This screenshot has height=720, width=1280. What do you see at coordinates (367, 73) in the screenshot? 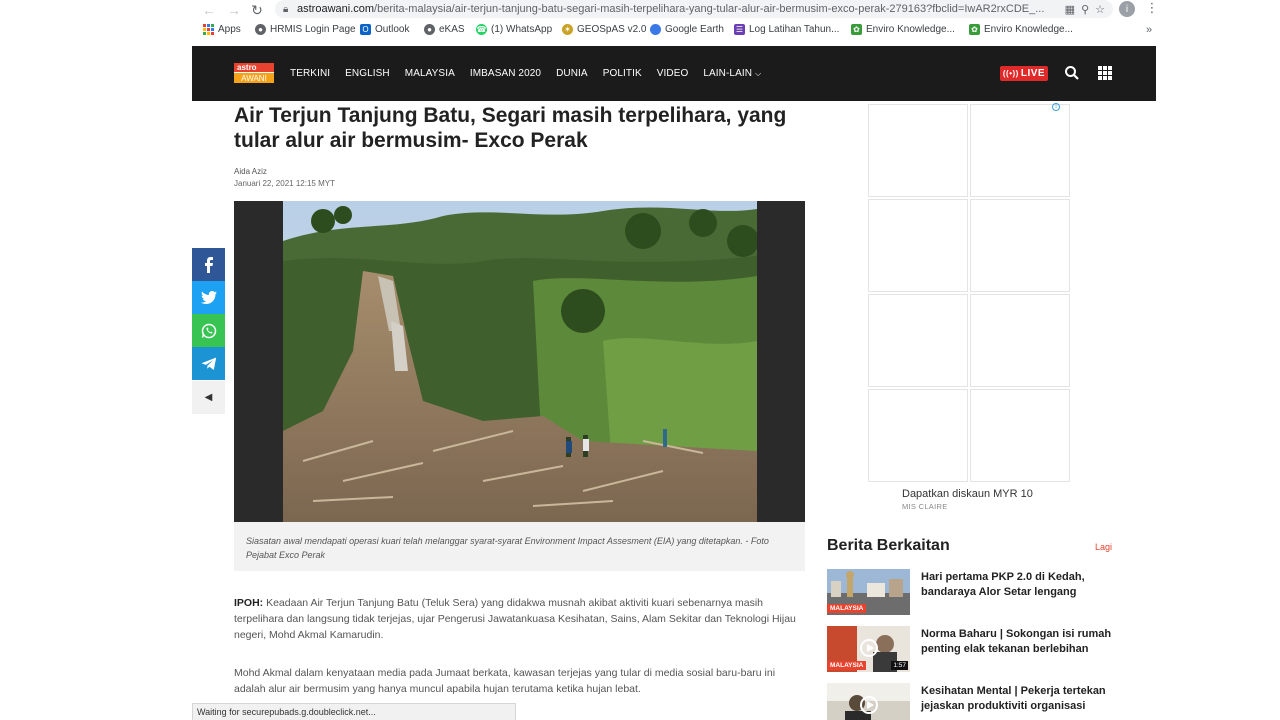
I see `nav-english: ENGLISH` at bounding box center [367, 73].